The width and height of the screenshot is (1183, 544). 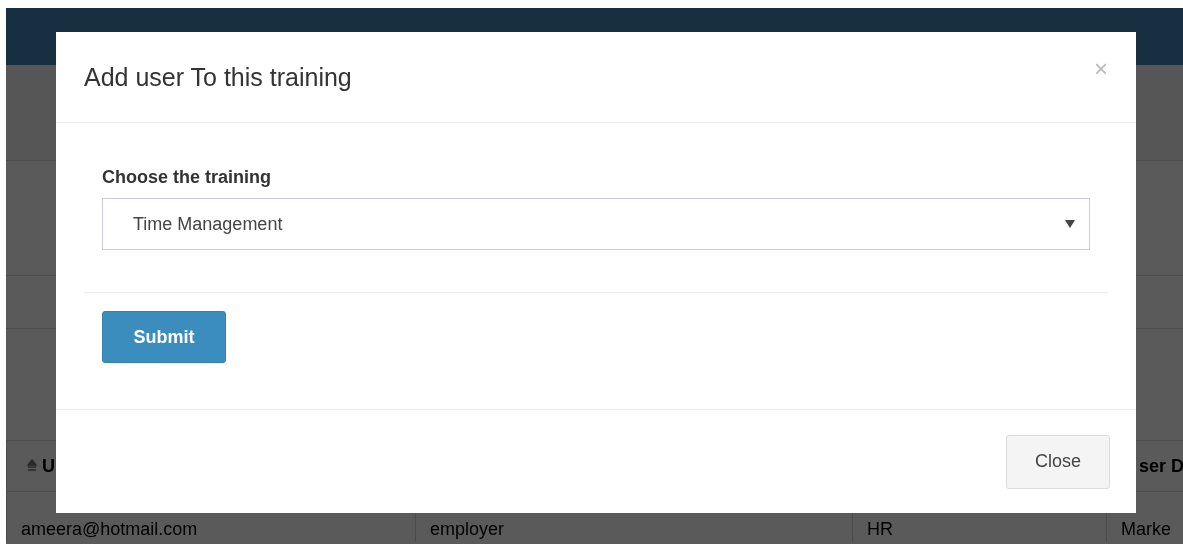 What do you see at coordinates (48, 466) in the screenshot?
I see `column-header: U` at bounding box center [48, 466].